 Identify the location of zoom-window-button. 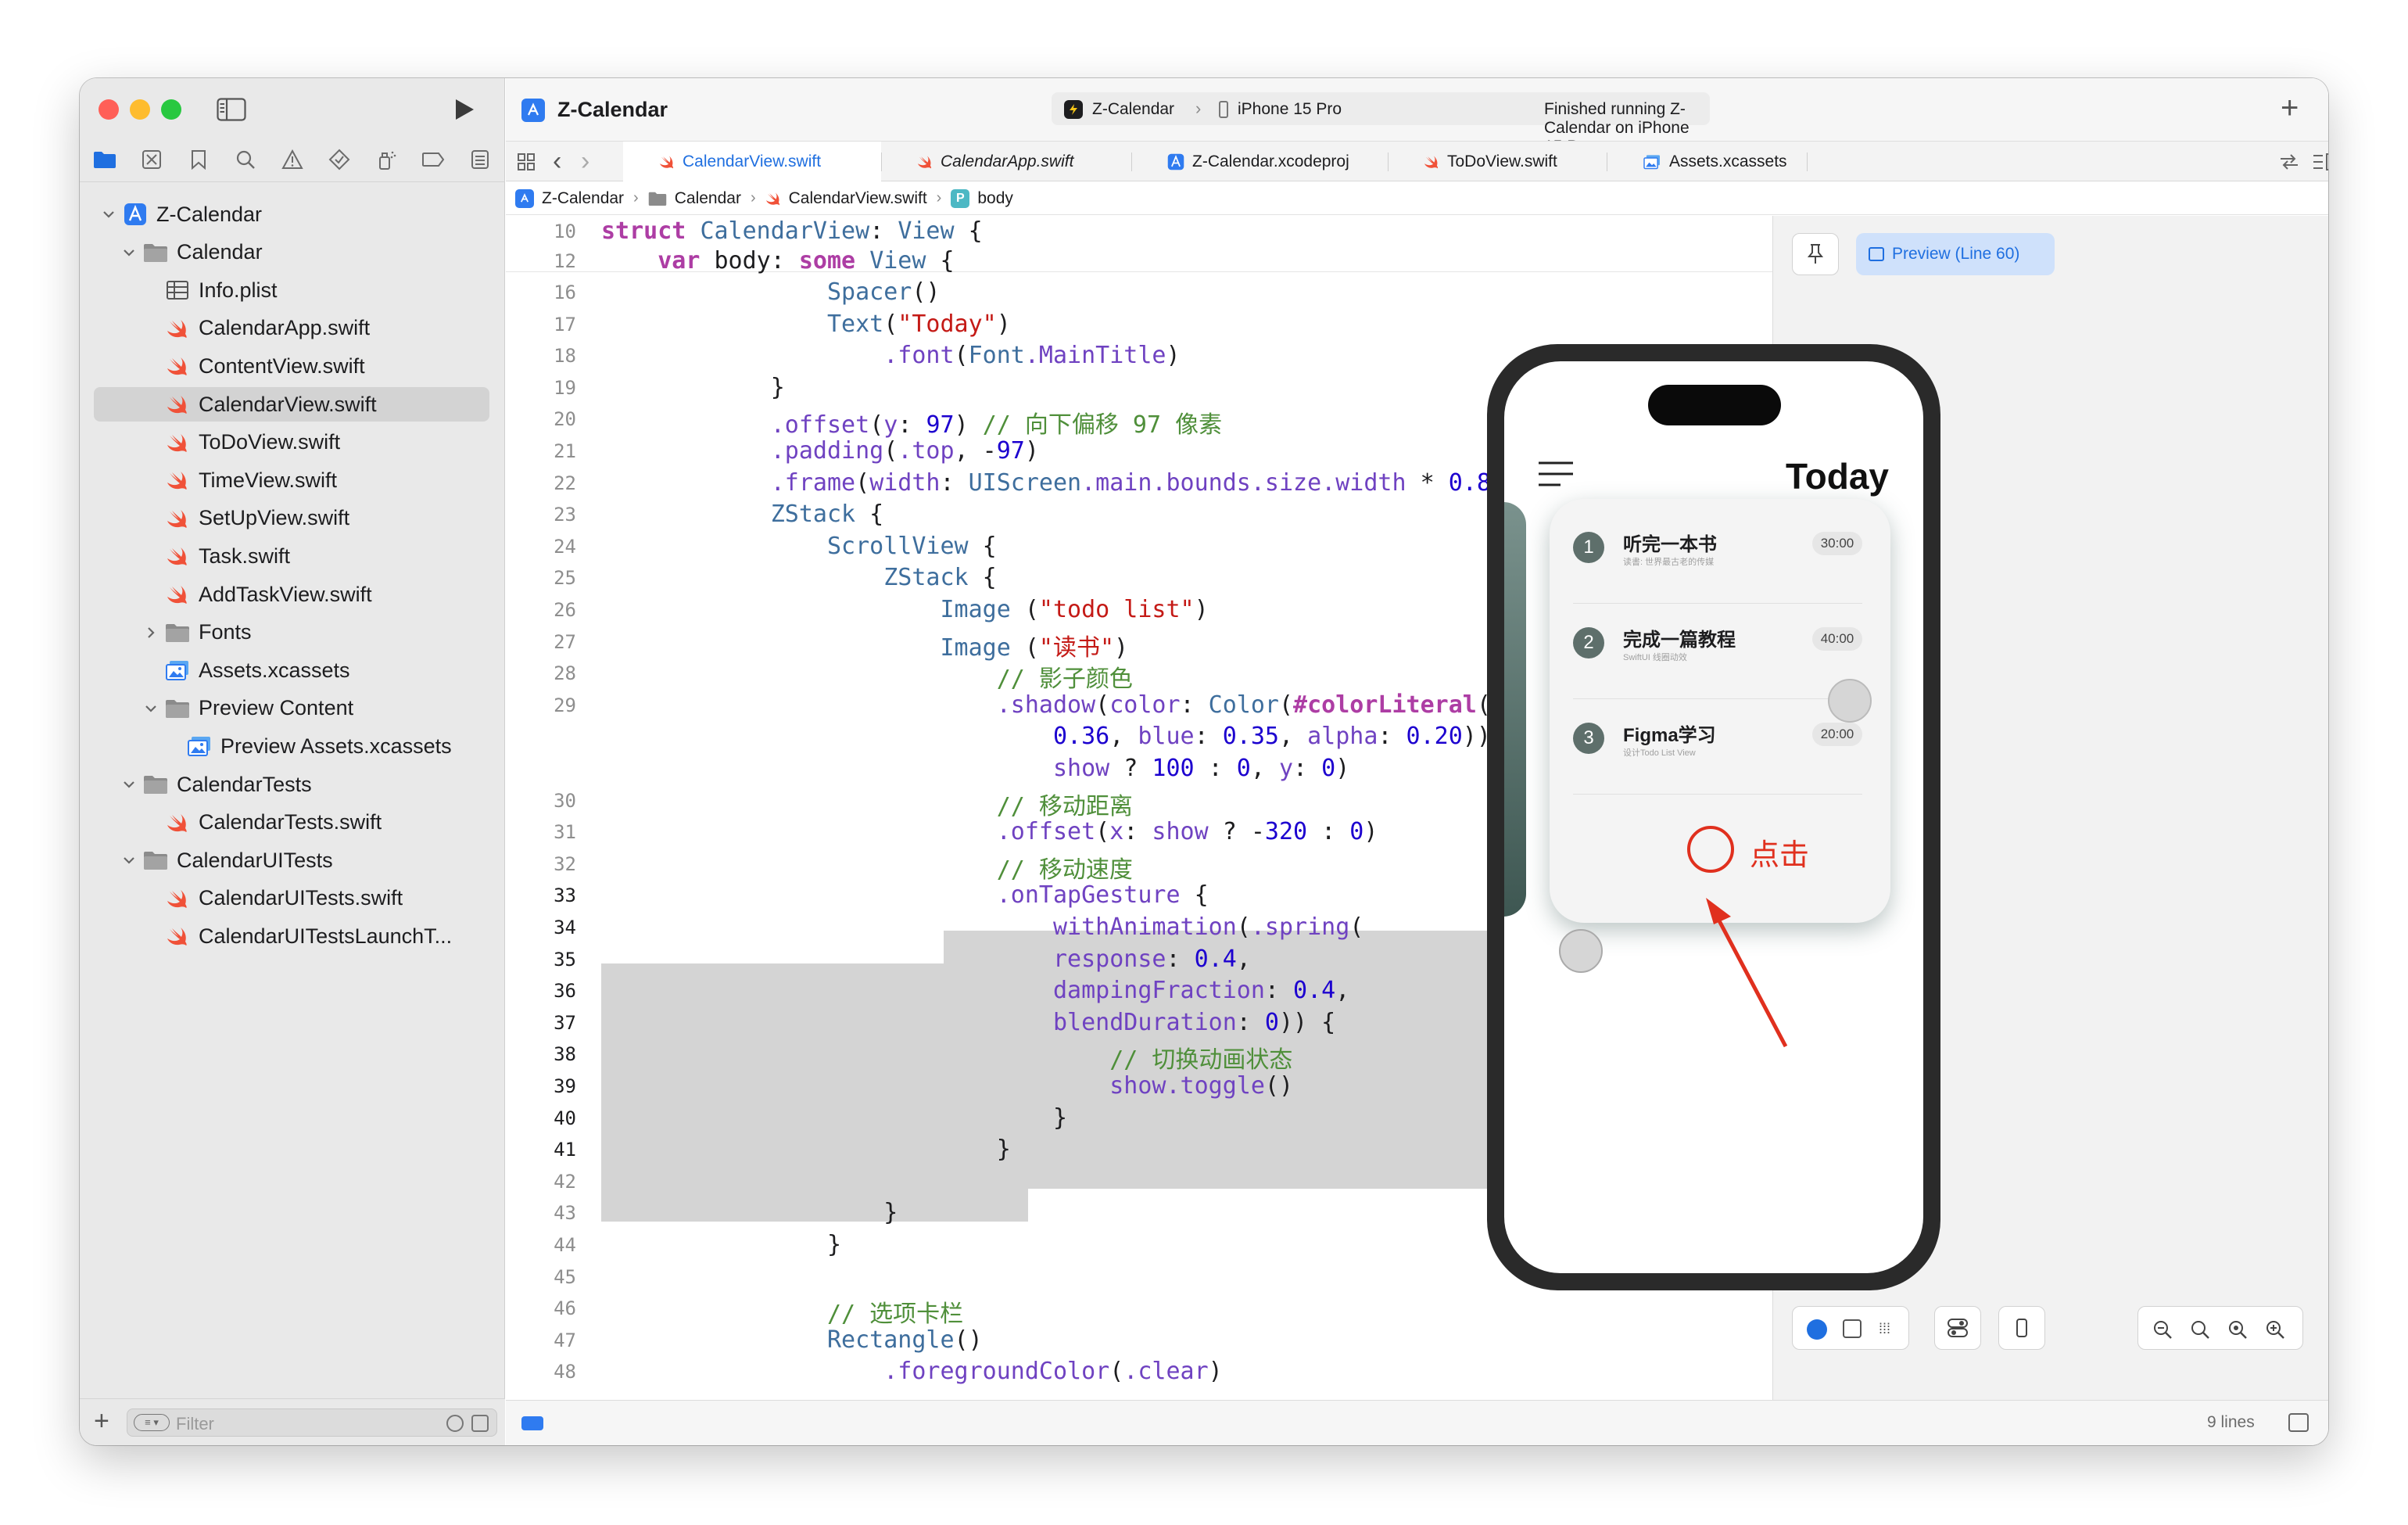
(171, 109).